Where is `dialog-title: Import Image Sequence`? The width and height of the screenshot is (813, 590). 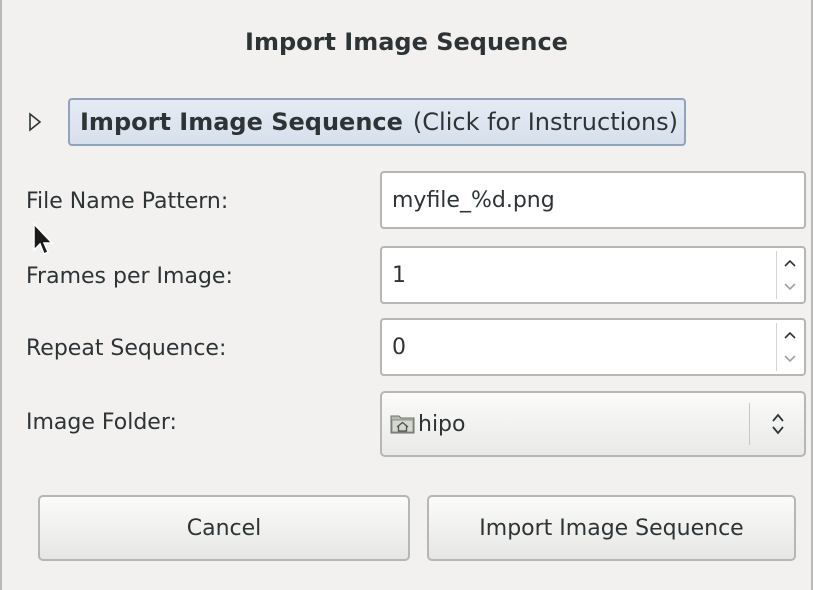
dialog-title: Import Image Sequence is located at coordinates (406, 42).